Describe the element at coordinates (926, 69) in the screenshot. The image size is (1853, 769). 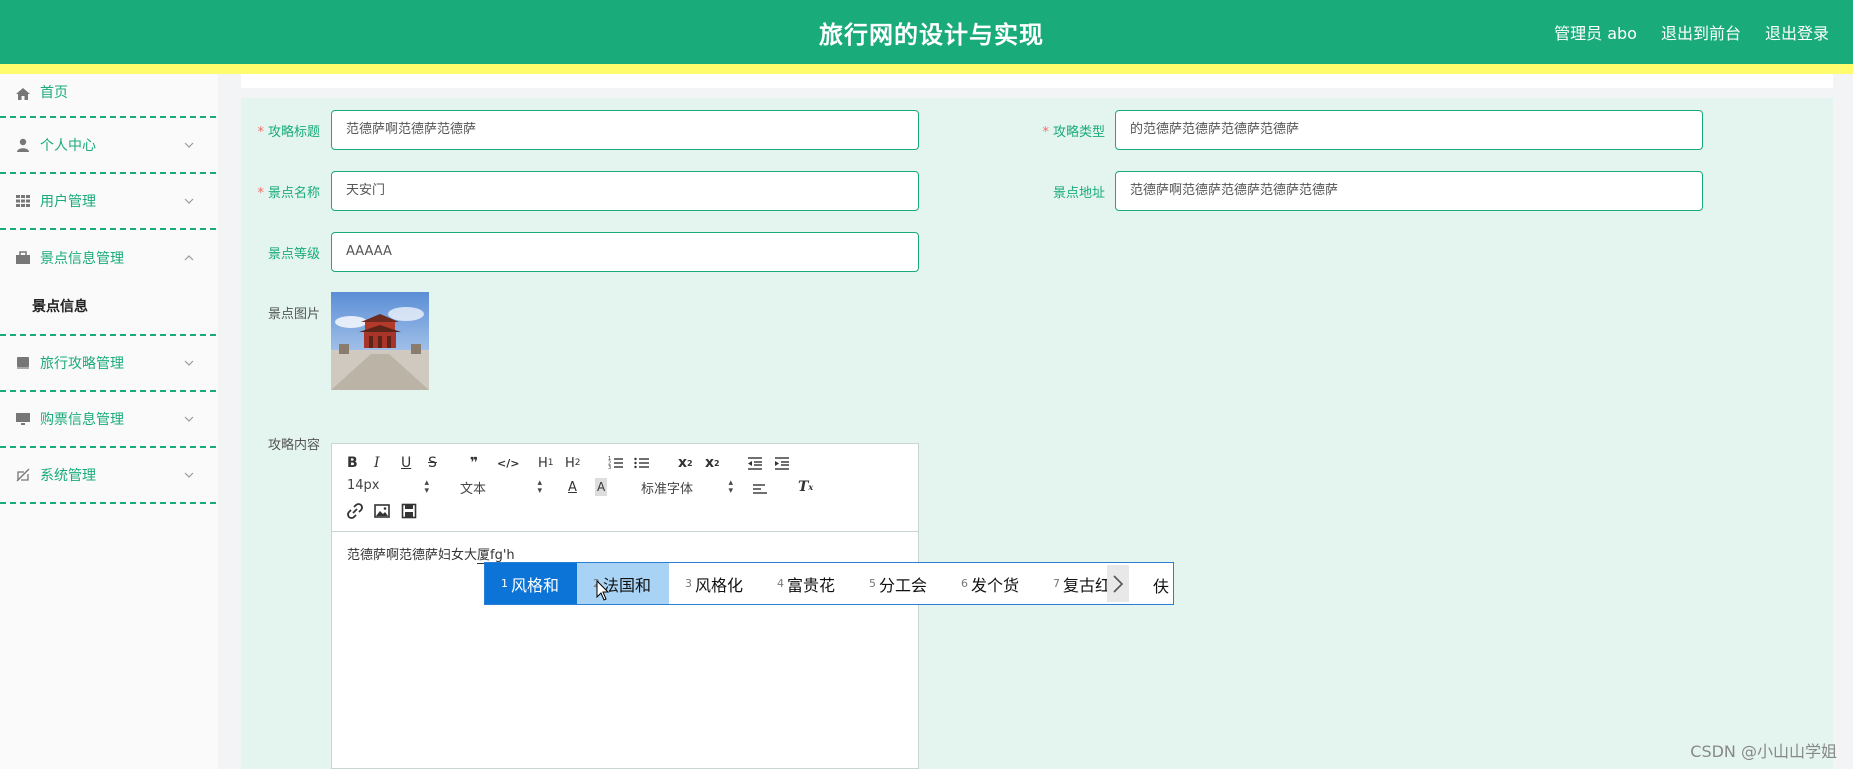
I see `header-accent-bar` at that location.